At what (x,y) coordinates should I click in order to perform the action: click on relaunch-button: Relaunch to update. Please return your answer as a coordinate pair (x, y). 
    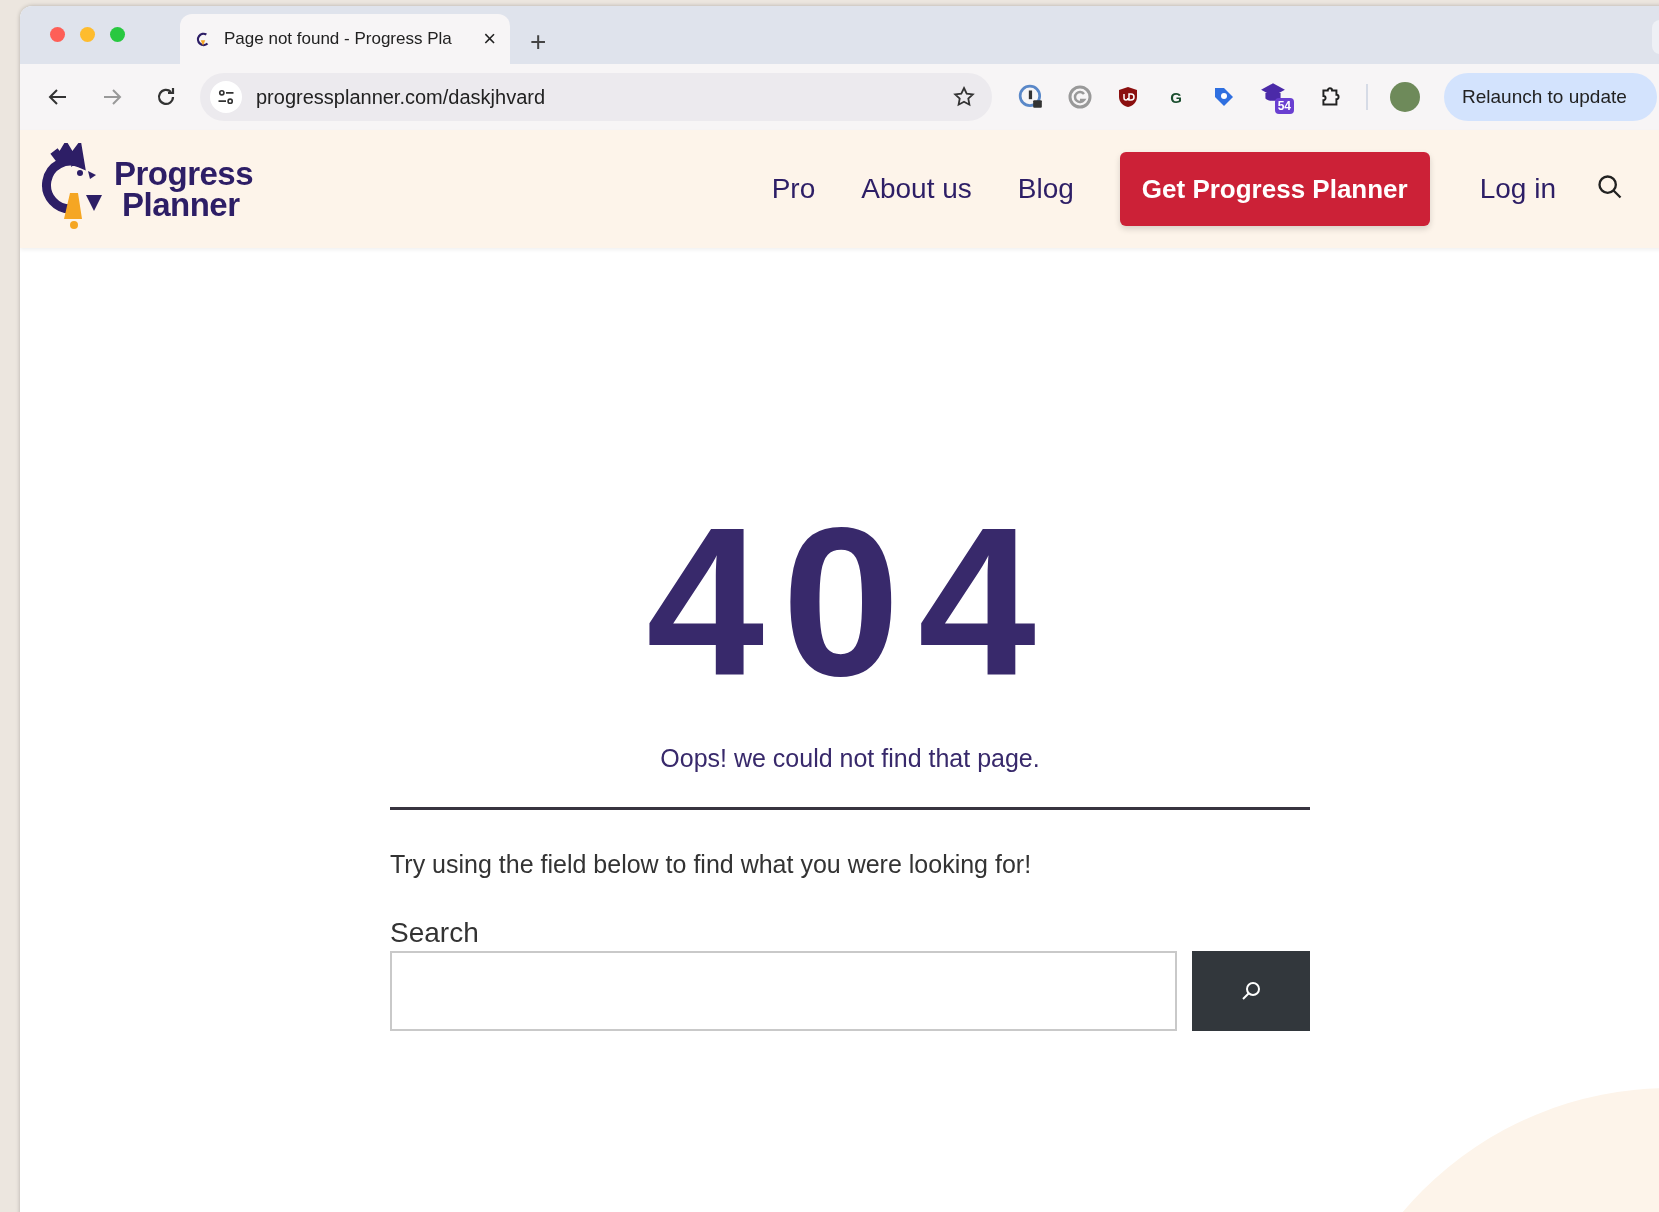
    Looking at the image, I should click on (1550, 97).